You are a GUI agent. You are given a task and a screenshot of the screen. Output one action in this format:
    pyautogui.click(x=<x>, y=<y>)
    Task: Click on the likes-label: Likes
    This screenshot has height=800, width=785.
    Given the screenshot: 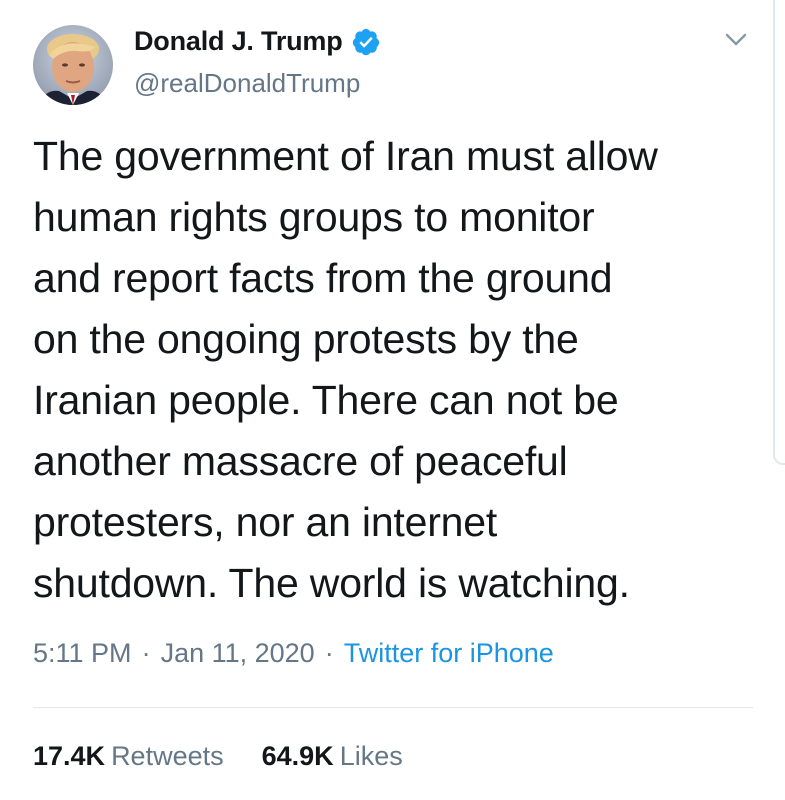 What is the action you would take?
    pyautogui.click(x=371, y=756)
    